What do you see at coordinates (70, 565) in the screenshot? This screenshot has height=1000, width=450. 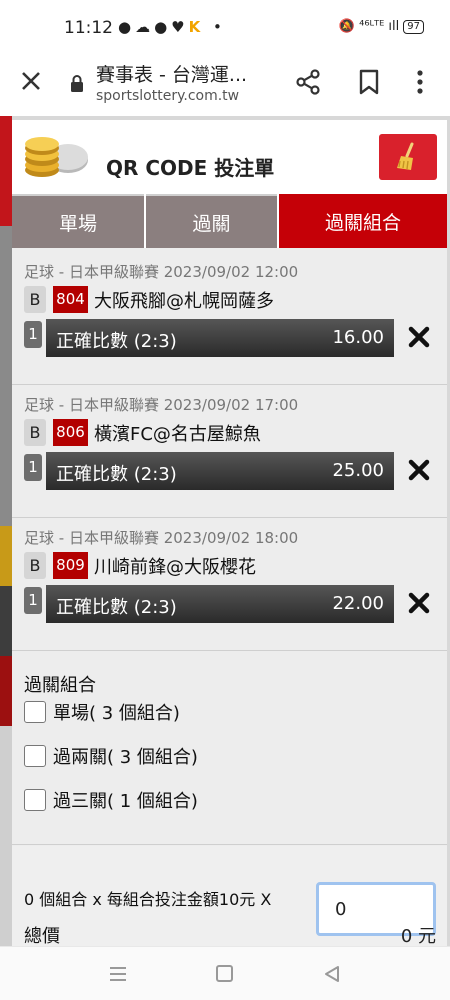 I see `bet-code-badge: 809` at bounding box center [70, 565].